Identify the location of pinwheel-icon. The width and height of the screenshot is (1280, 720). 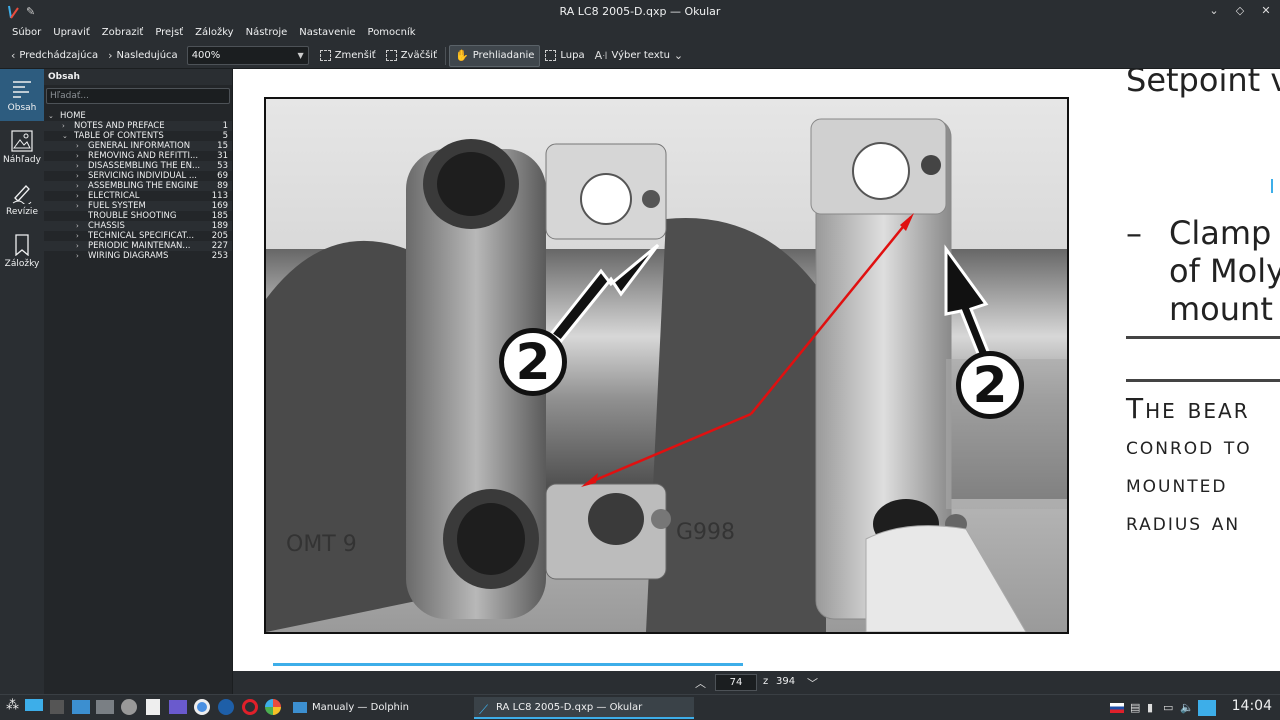
(273, 707).